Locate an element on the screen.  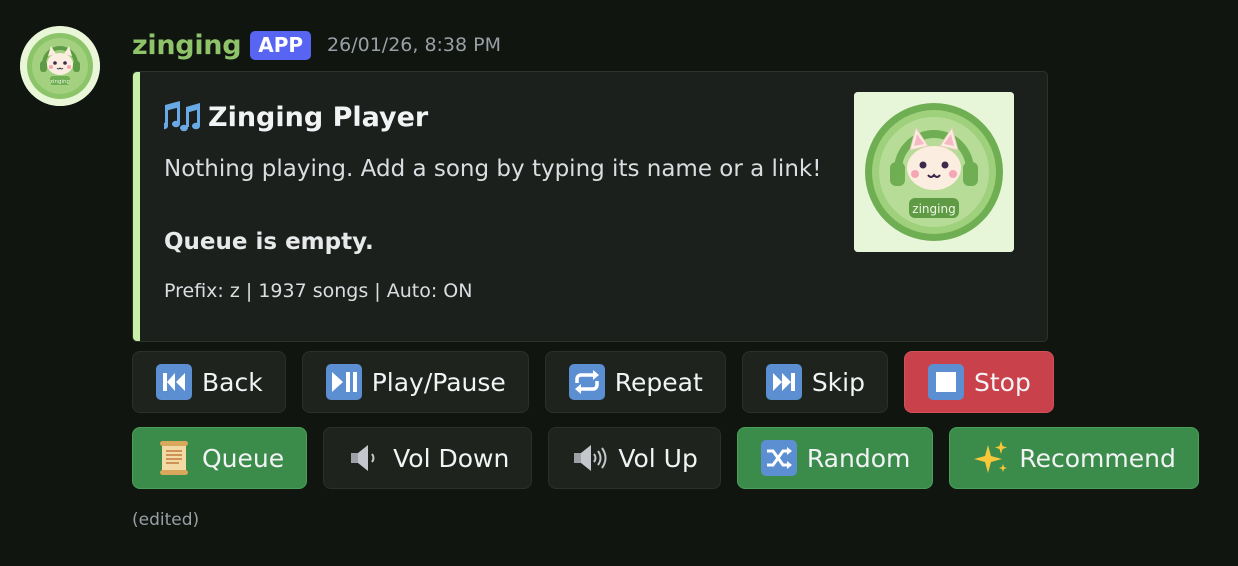
repeat-icon is located at coordinates (587, 382).